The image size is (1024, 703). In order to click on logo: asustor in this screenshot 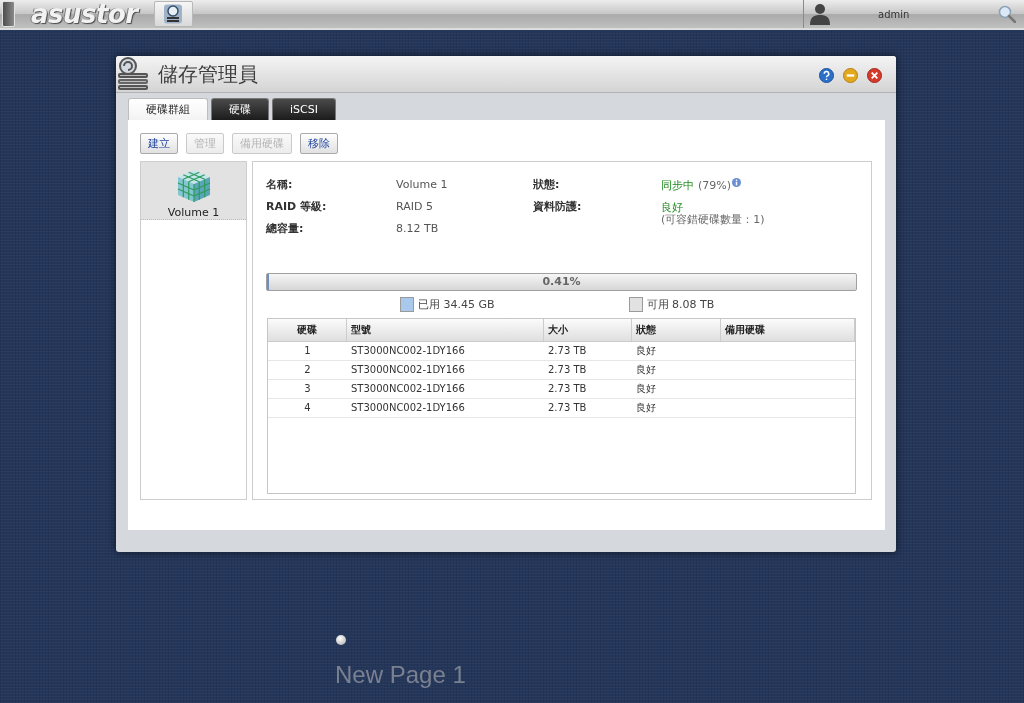, I will do `click(84, 14)`.